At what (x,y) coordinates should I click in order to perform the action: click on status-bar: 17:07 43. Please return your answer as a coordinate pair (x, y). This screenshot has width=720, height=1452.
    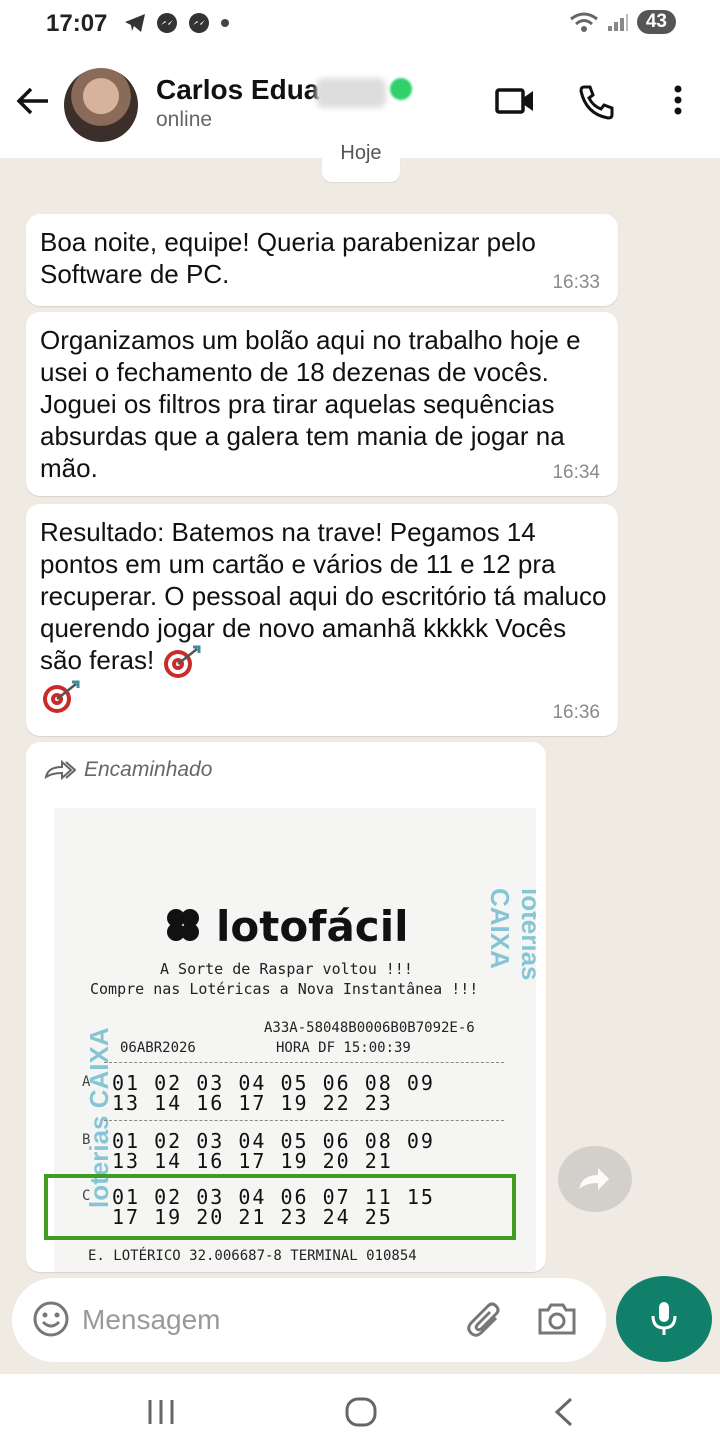
    Looking at the image, I should click on (360, 24).